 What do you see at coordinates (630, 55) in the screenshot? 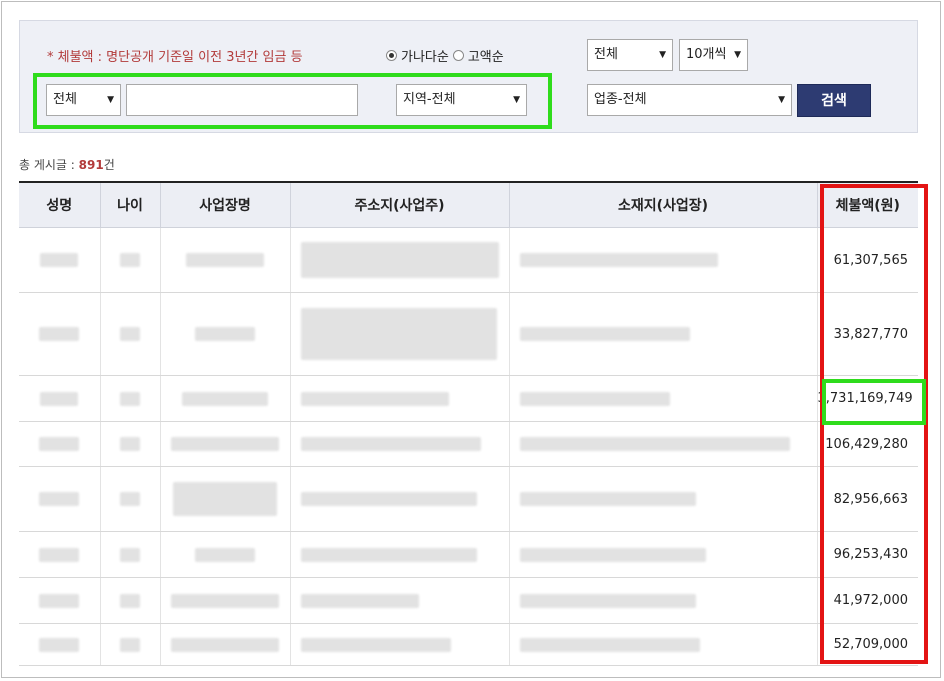
I see `category-select: 전체 ▼` at bounding box center [630, 55].